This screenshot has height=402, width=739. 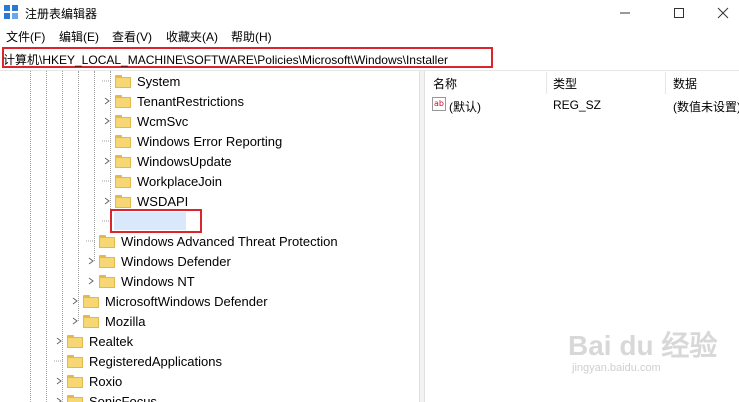 I want to click on tree-node: Windows Error Reporting, so click(x=192, y=141).